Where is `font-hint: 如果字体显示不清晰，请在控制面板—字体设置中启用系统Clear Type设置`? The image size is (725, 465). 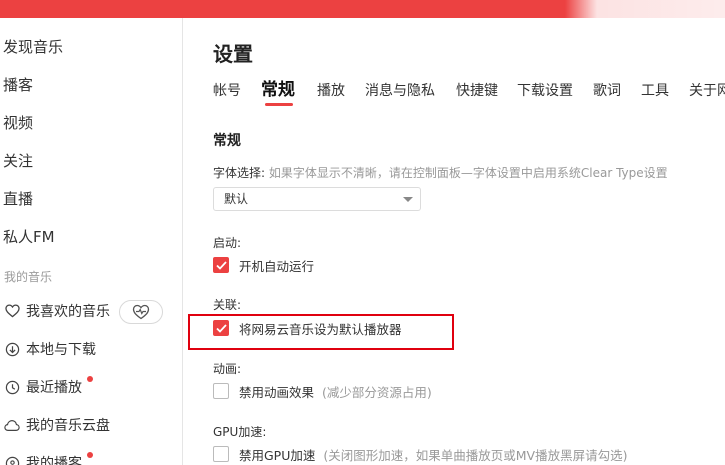
font-hint: 如果字体显示不清晰，请在控制面板—字体设置中启用系统Clear Type设置 is located at coordinates (468, 173).